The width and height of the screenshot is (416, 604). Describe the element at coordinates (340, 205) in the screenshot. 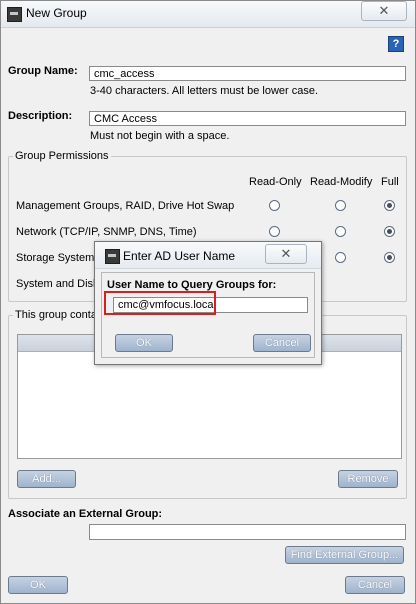

I see `perm-row-0-read-modify-radio` at that location.